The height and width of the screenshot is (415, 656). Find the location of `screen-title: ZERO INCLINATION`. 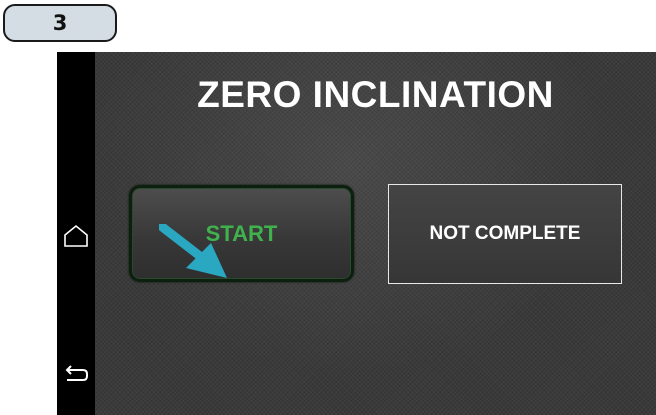

screen-title: ZERO INCLINATION is located at coordinates (375, 94).